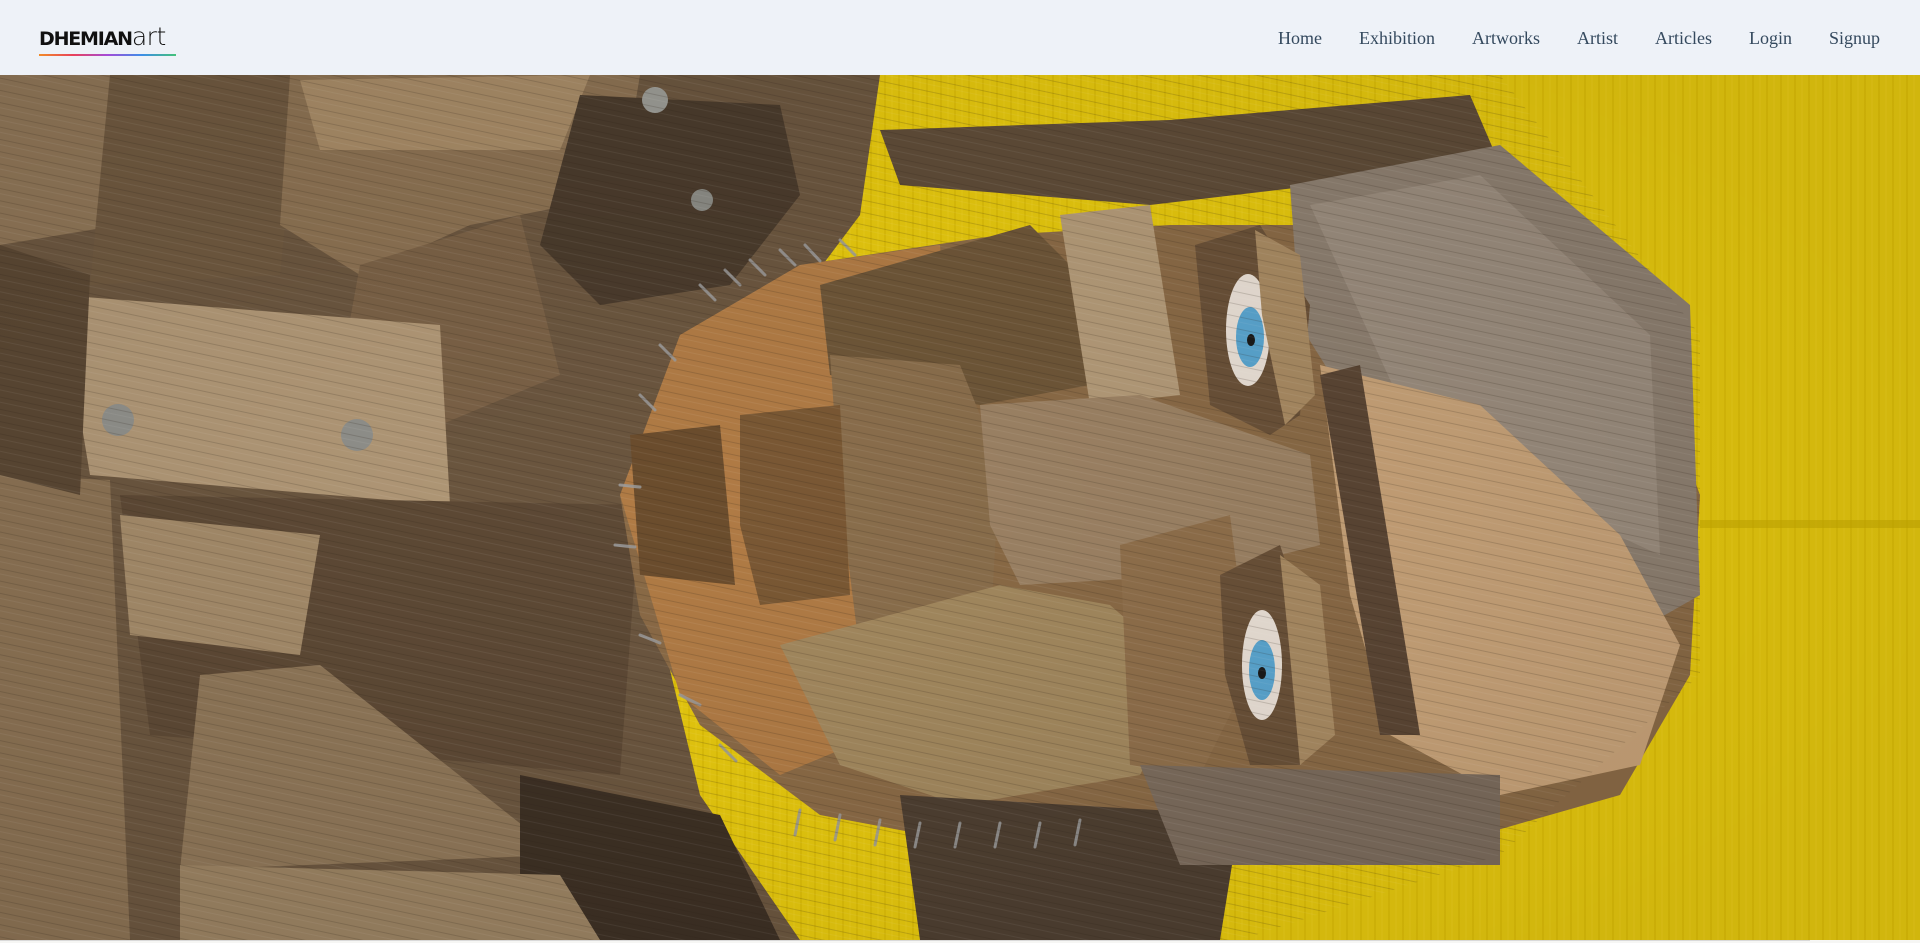 This screenshot has width=1920, height=943. Describe the element at coordinates (107, 54) in the screenshot. I see `brand-logo-underline` at that location.